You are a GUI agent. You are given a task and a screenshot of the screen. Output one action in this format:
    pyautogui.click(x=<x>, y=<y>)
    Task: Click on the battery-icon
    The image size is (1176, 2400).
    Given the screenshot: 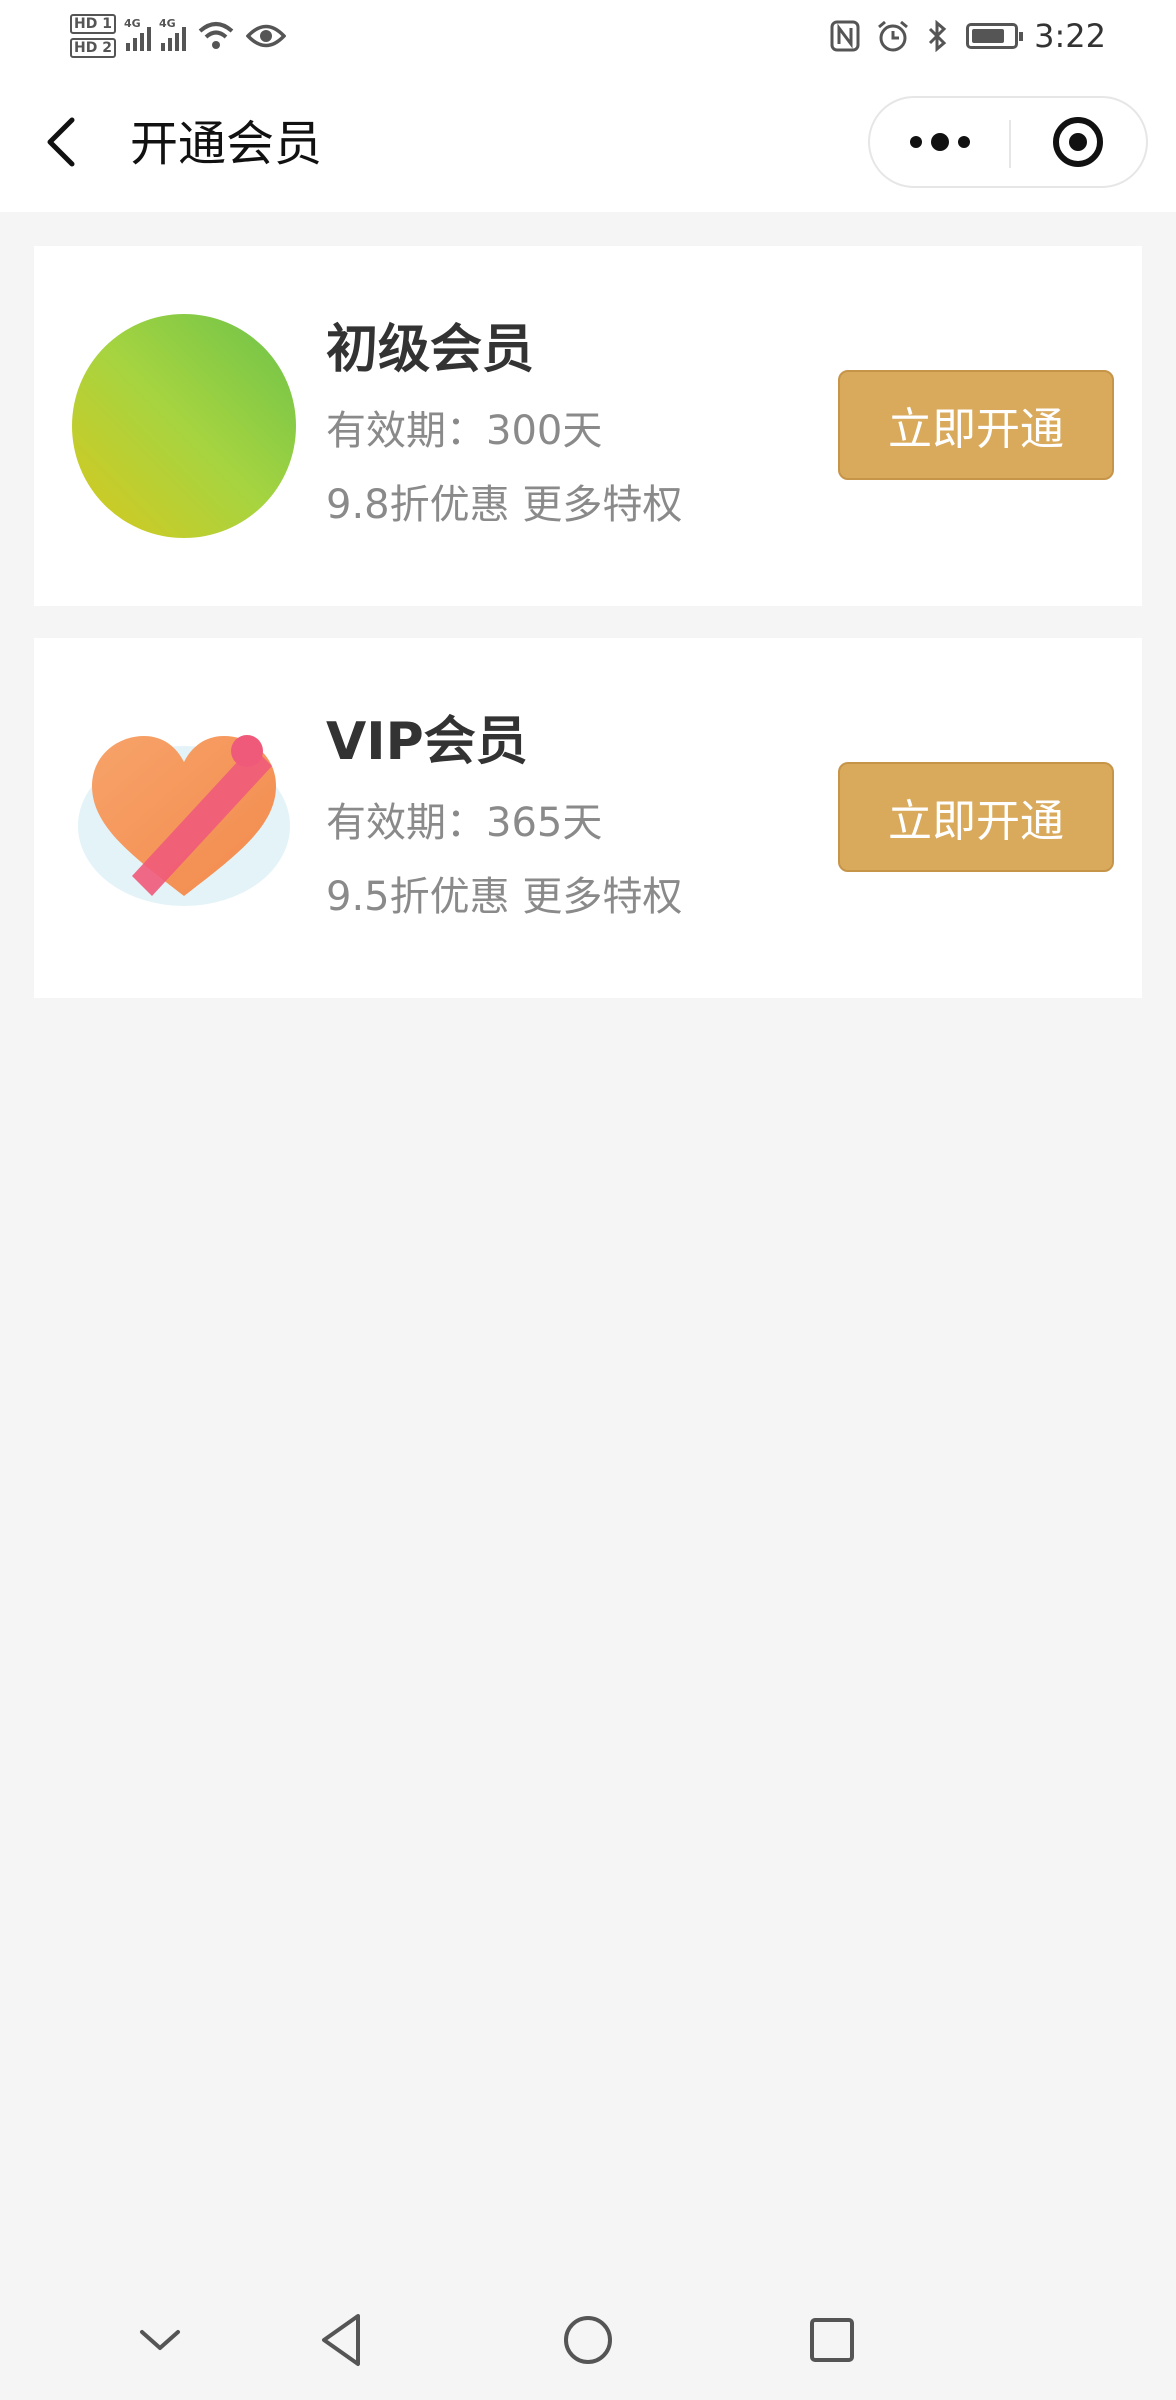 What is the action you would take?
    pyautogui.click(x=995, y=36)
    